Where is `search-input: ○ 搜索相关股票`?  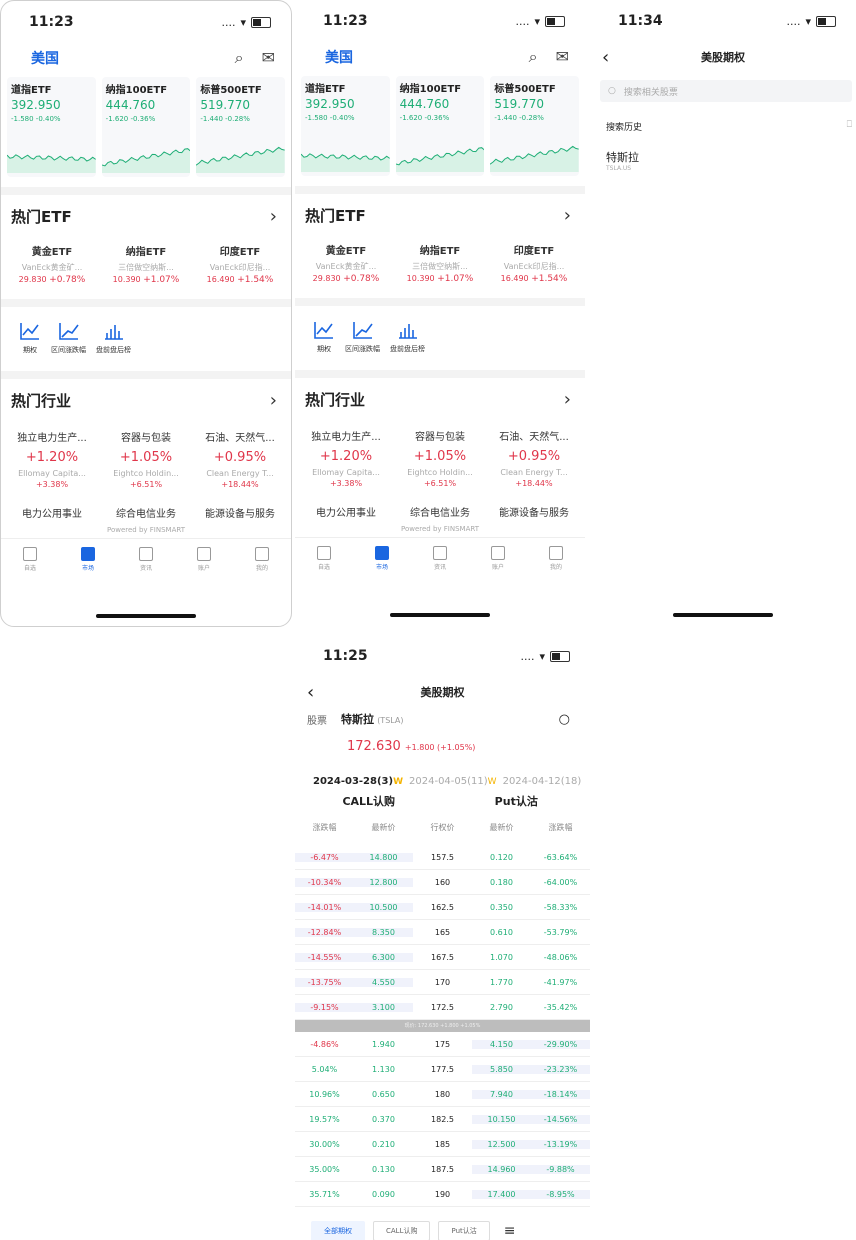 search-input: ○ 搜索相关股票 is located at coordinates (726, 91).